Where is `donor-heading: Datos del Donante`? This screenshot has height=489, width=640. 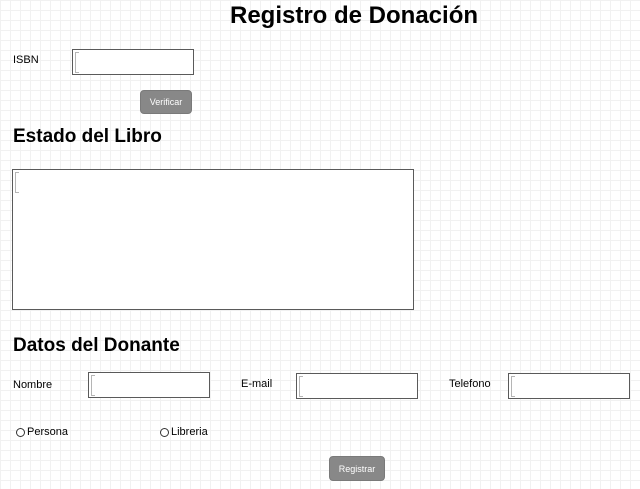
donor-heading: Datos del Donante is located at coordinates (96, 345).